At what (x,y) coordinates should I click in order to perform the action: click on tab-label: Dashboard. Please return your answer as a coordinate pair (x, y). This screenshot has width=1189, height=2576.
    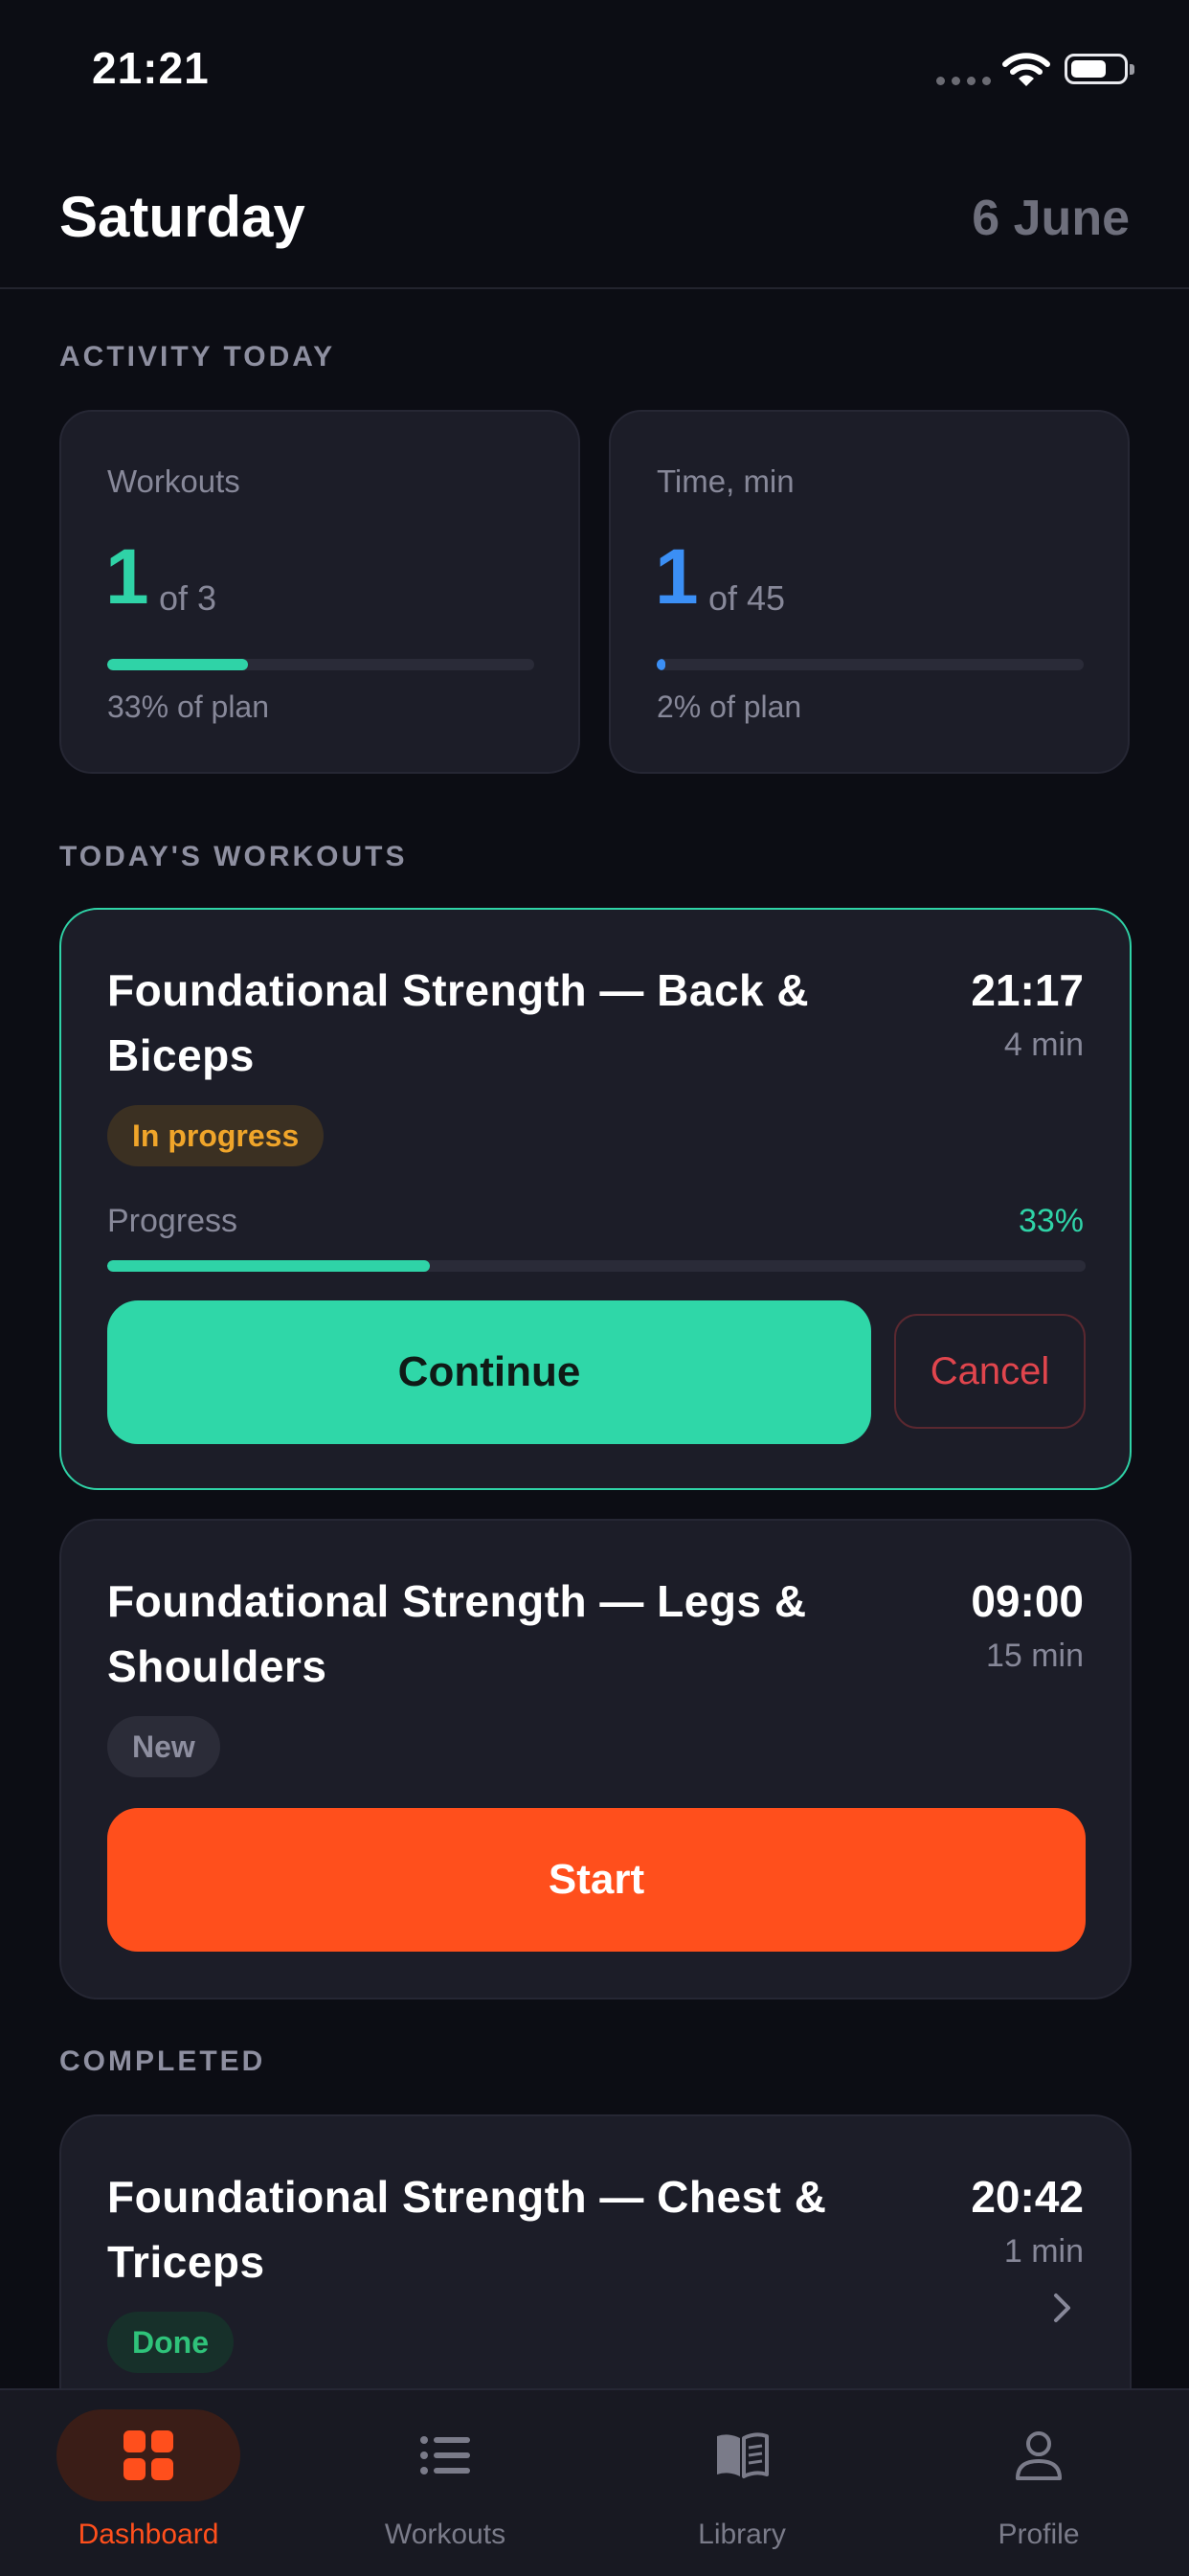
    Looking at the image, I should click on (148, 2534).